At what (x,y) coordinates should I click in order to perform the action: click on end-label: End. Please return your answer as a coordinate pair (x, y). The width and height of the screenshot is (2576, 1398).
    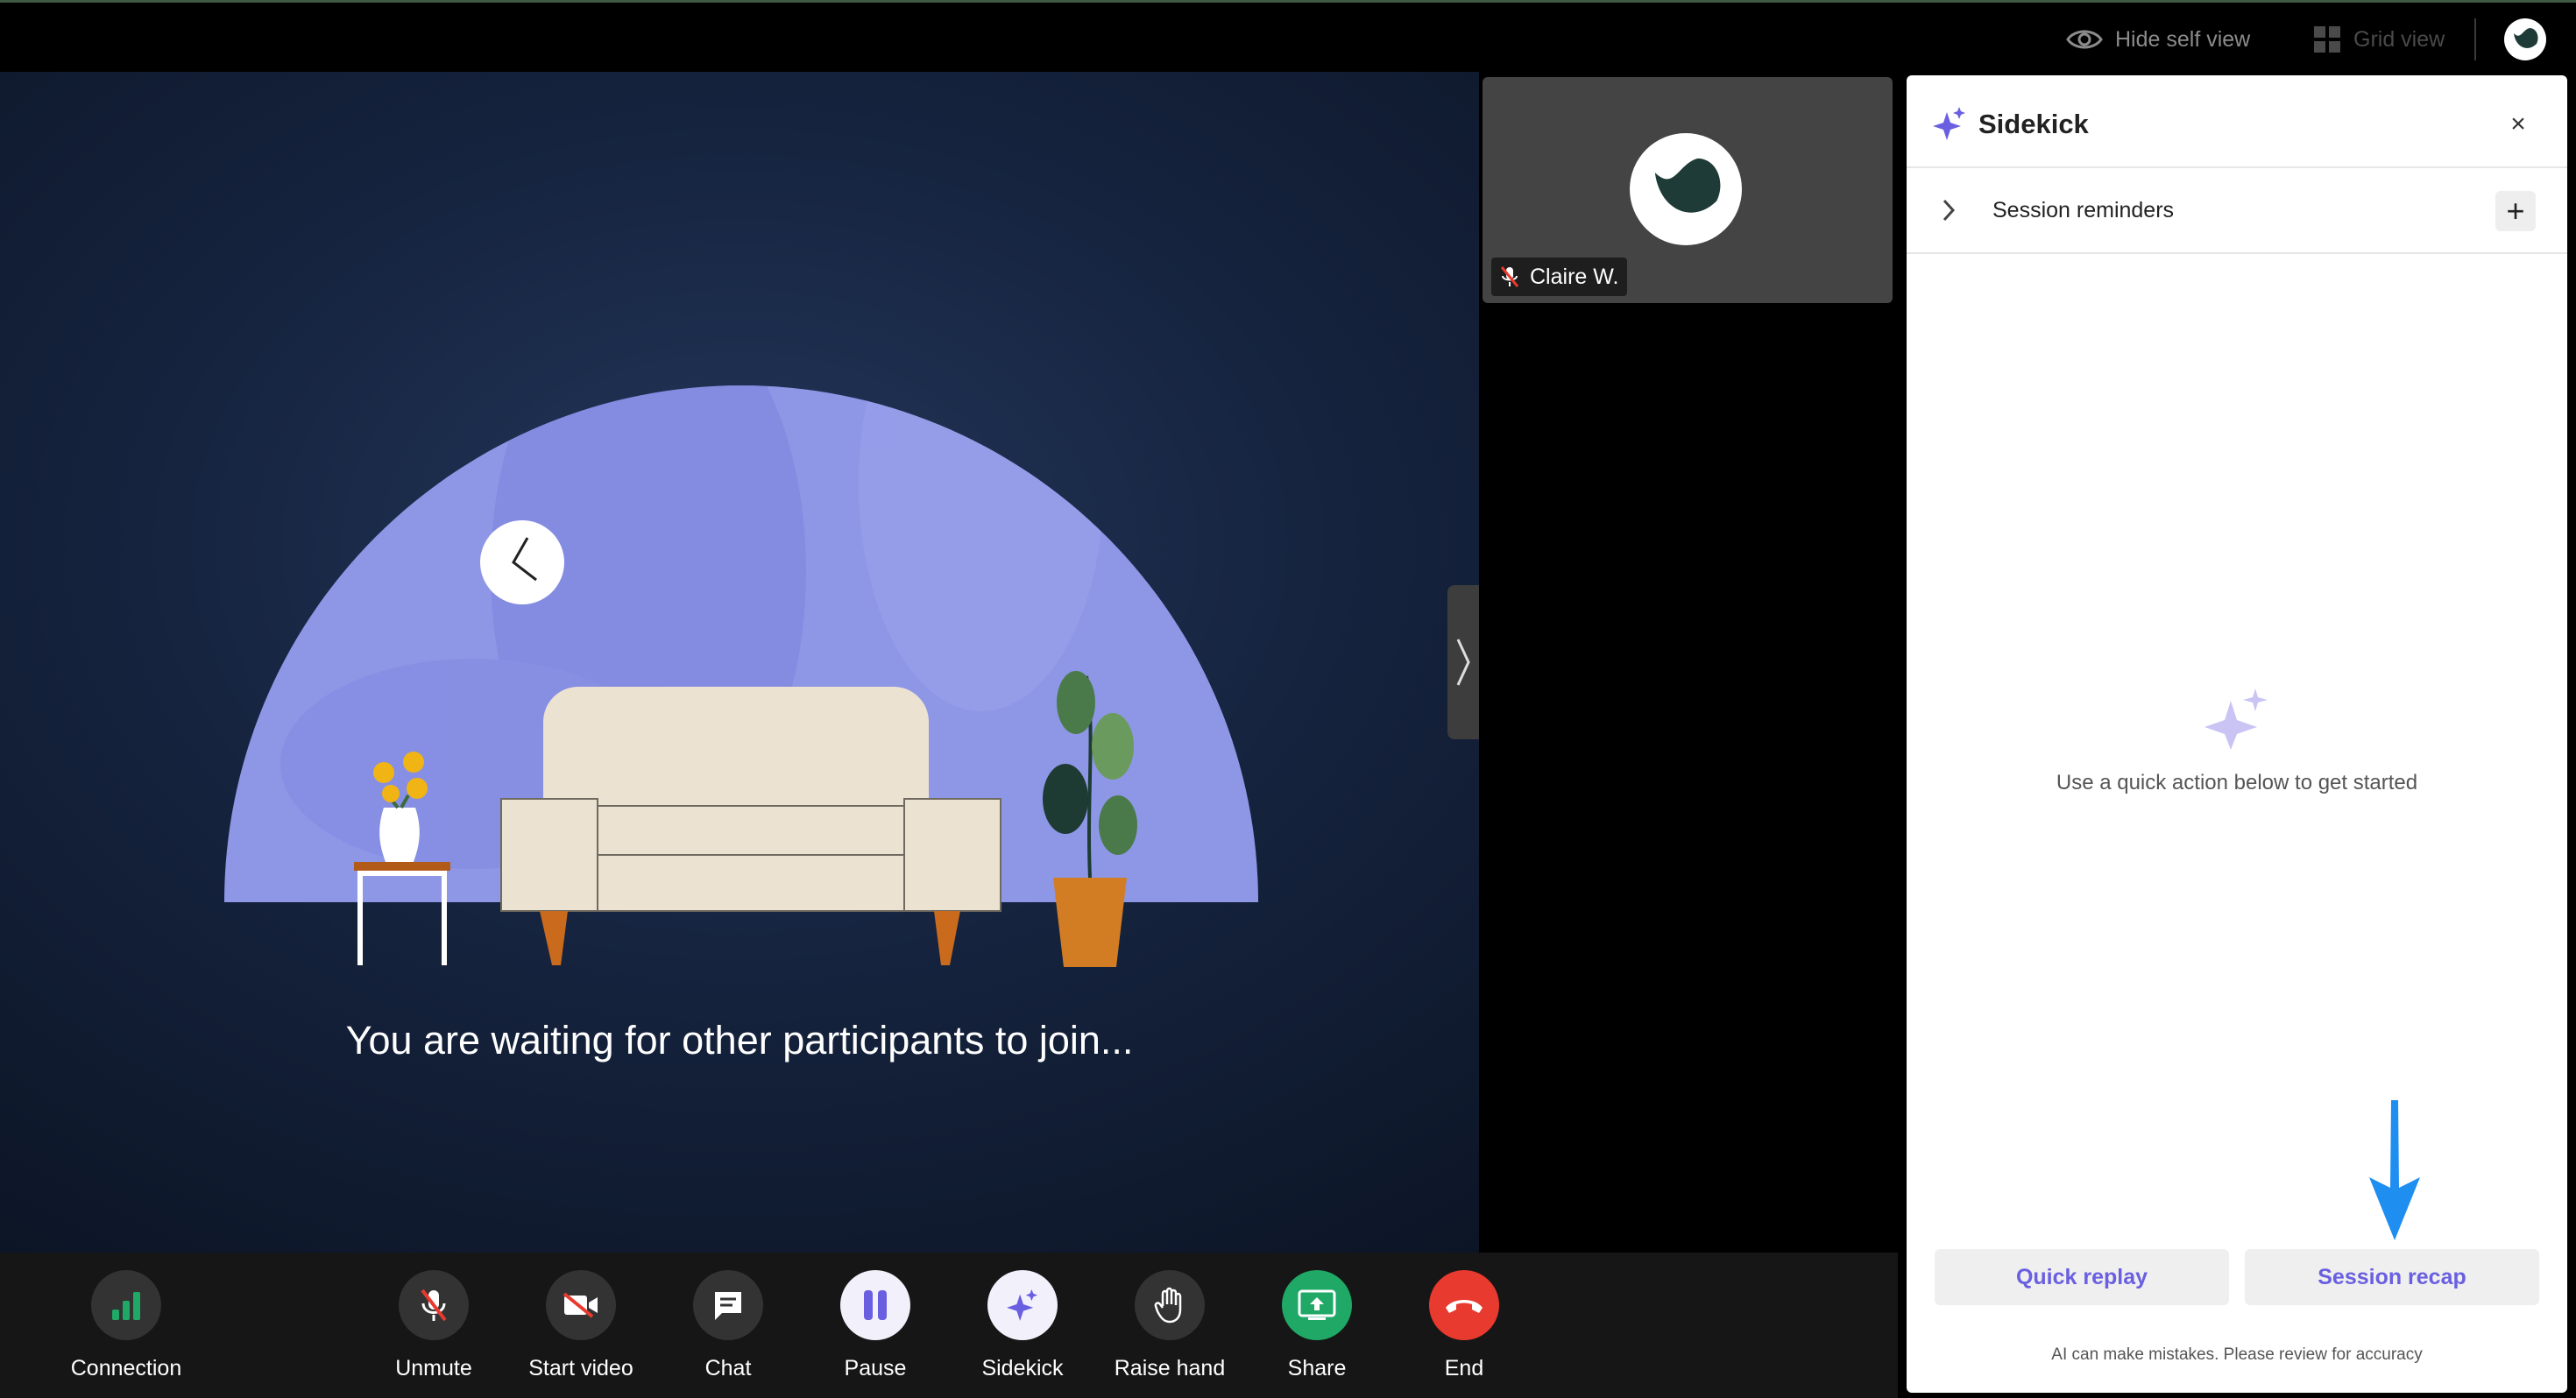
    Looking at the image, I should click on (1464, 1368).